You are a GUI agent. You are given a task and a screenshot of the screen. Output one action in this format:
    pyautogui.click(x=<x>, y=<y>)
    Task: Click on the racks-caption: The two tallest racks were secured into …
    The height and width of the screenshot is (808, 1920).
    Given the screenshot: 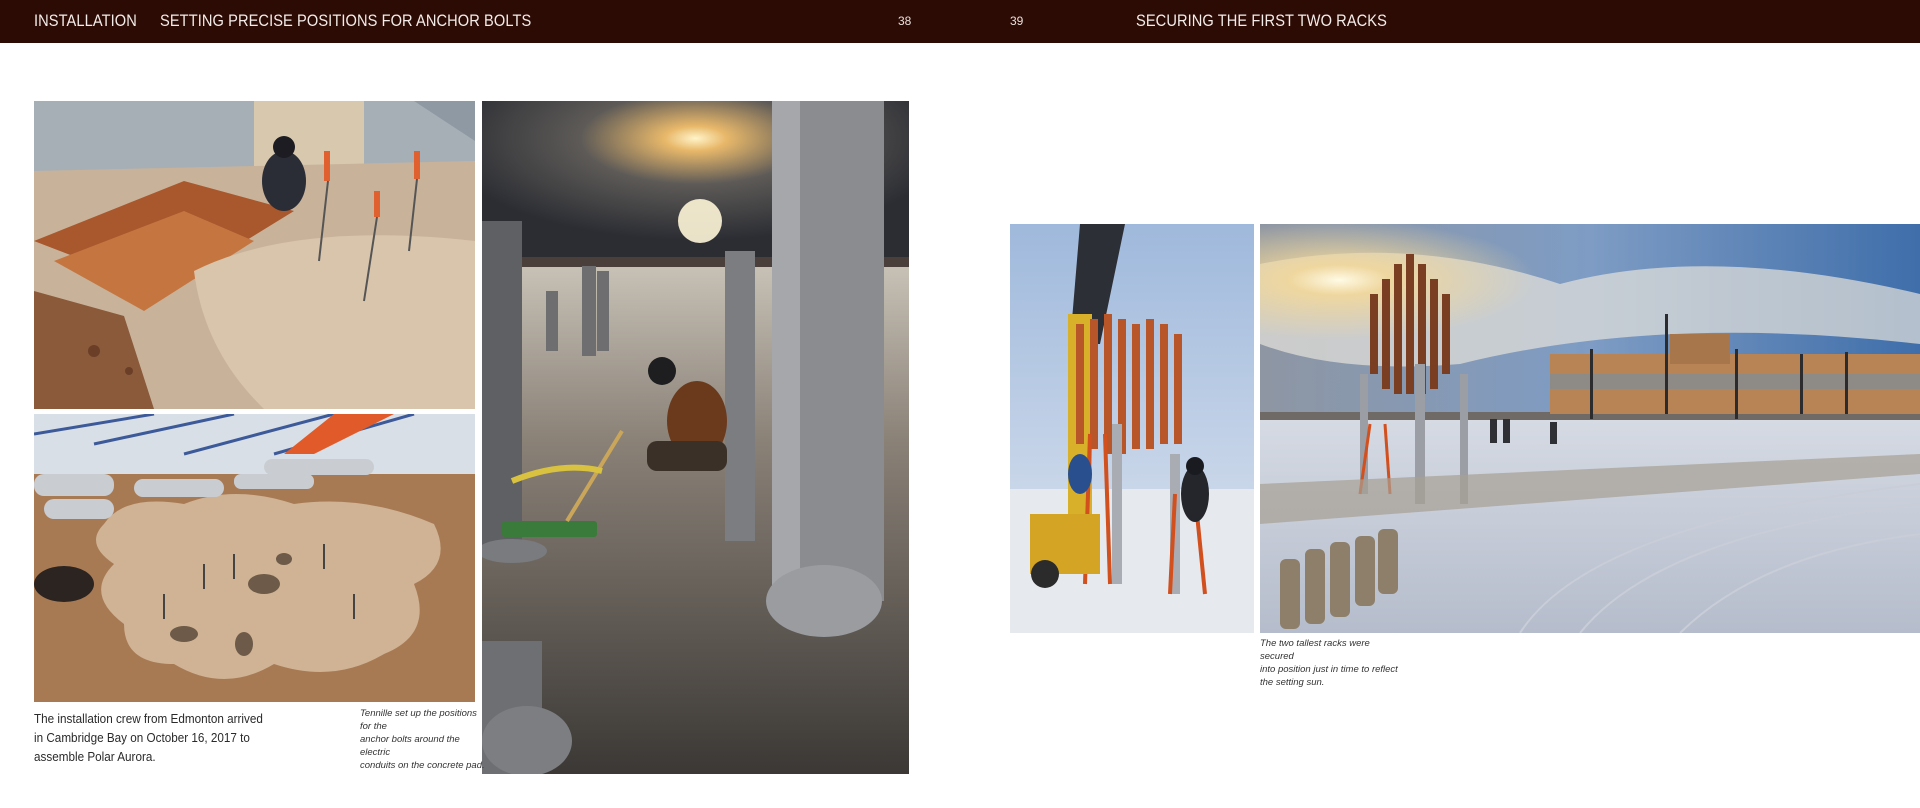 What is the action you would take?
    pyautogui.click(x=1330, y=663)
    